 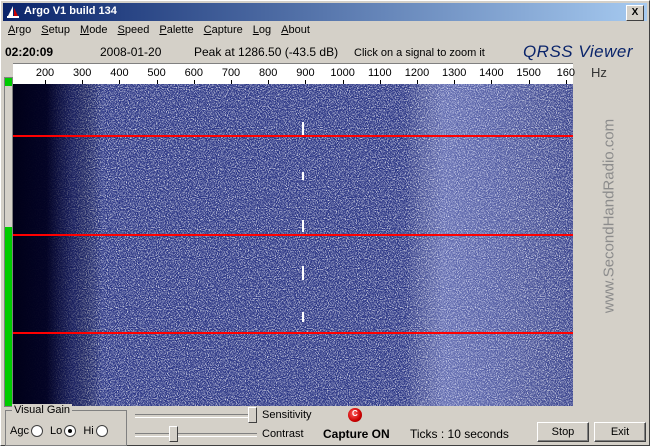 What do you see at coordinates (8, 82) in the screenshot?
I see `level-overload-segment` at bounding box center [8, 82].